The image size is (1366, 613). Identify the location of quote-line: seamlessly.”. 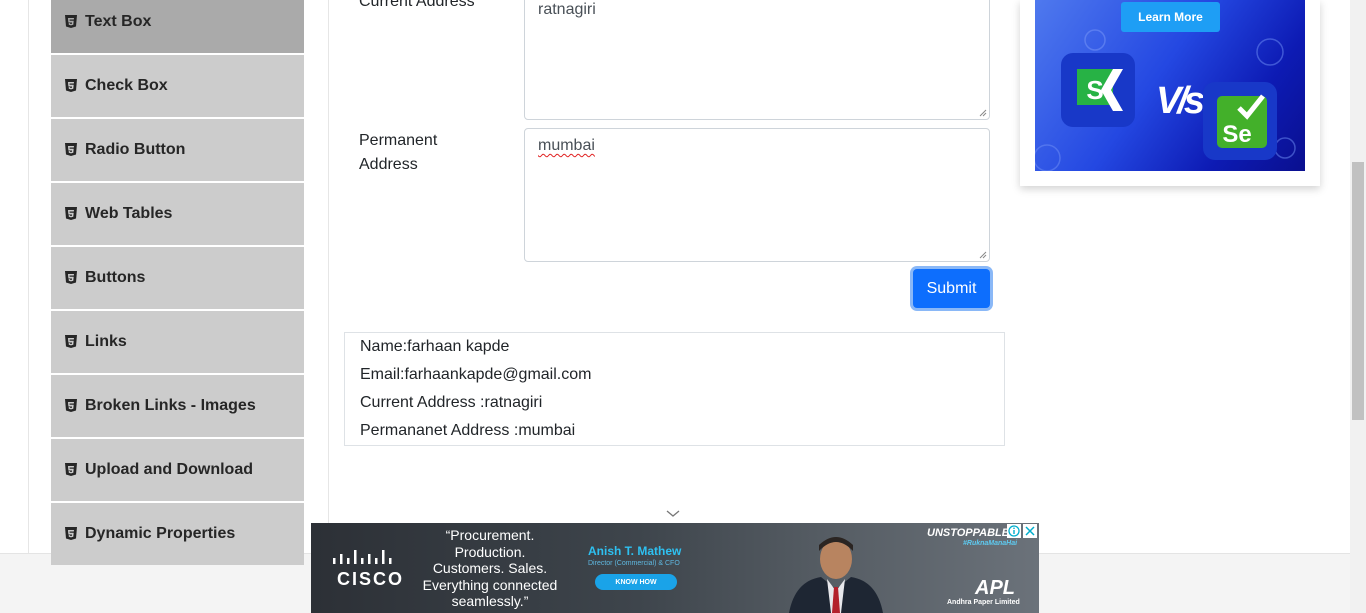
(490, 601).